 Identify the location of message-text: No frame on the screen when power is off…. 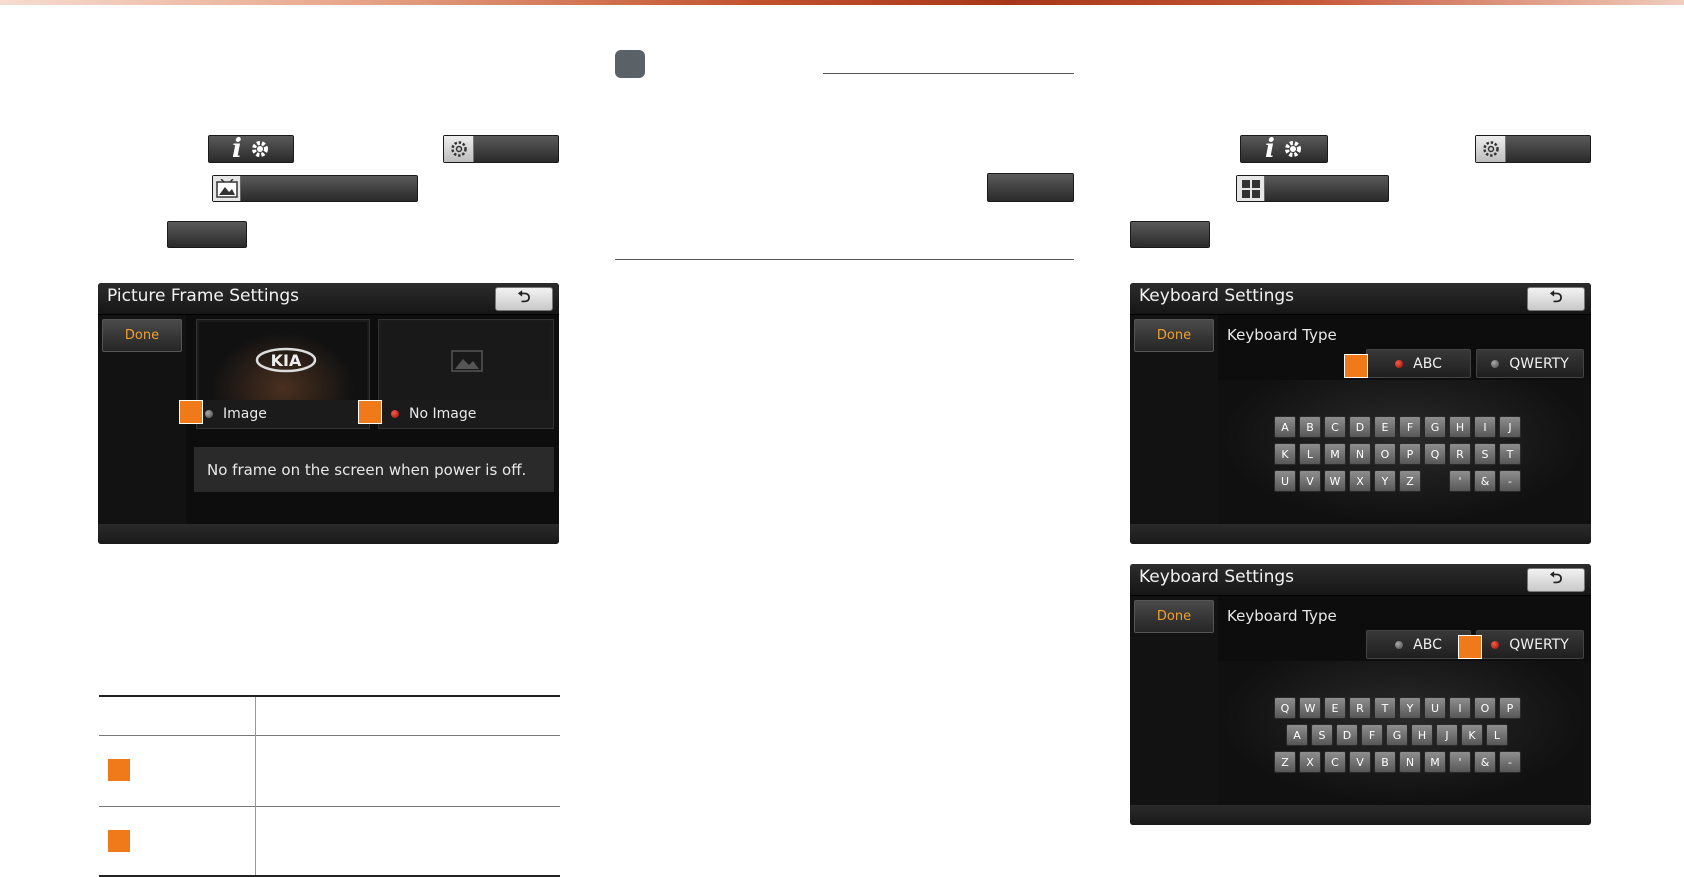
(367, 469).